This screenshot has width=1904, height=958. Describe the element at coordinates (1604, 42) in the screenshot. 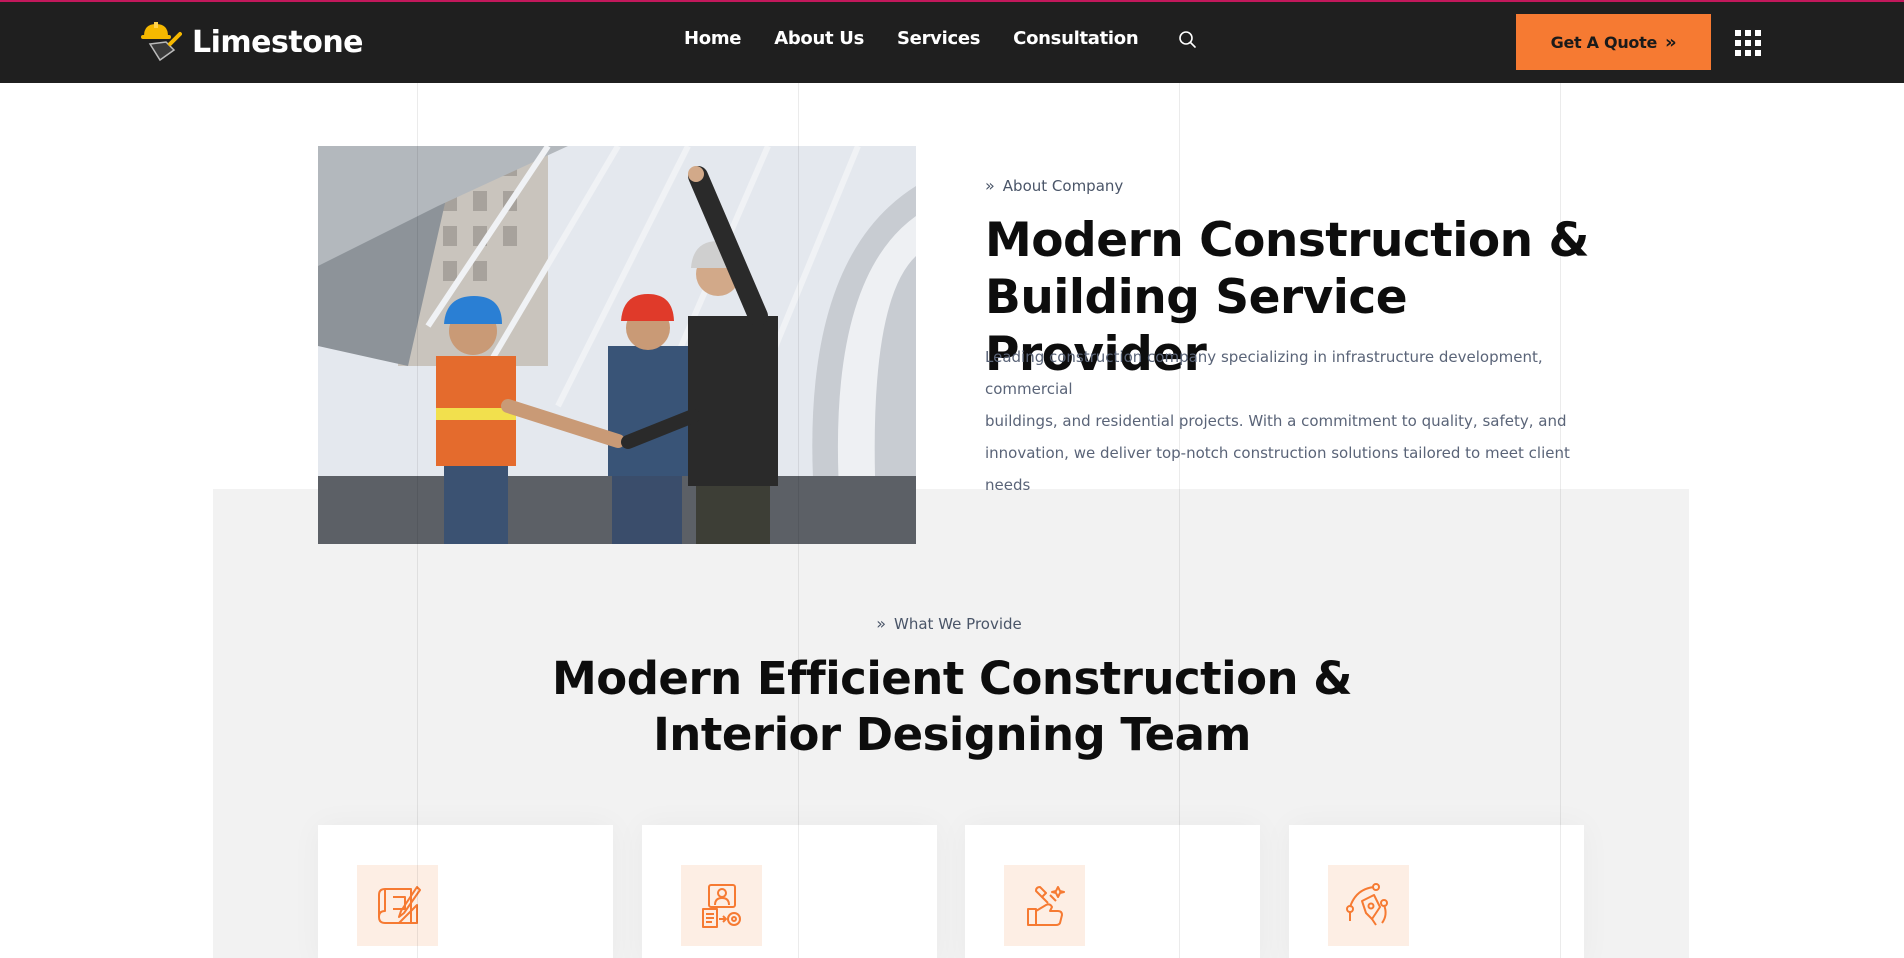

I see `get-a-quote-label: Get A Quote` at that location.